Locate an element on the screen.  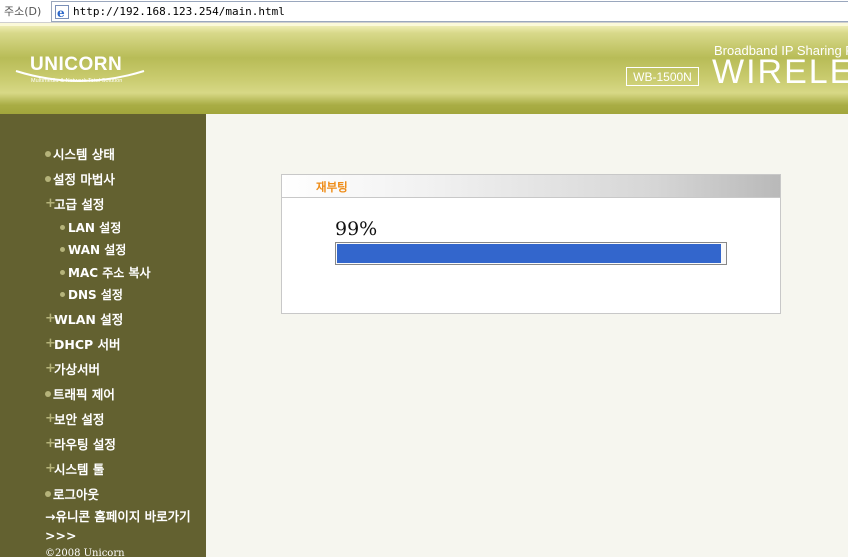
progress-bar-fill is located at coordinates (529, 253).